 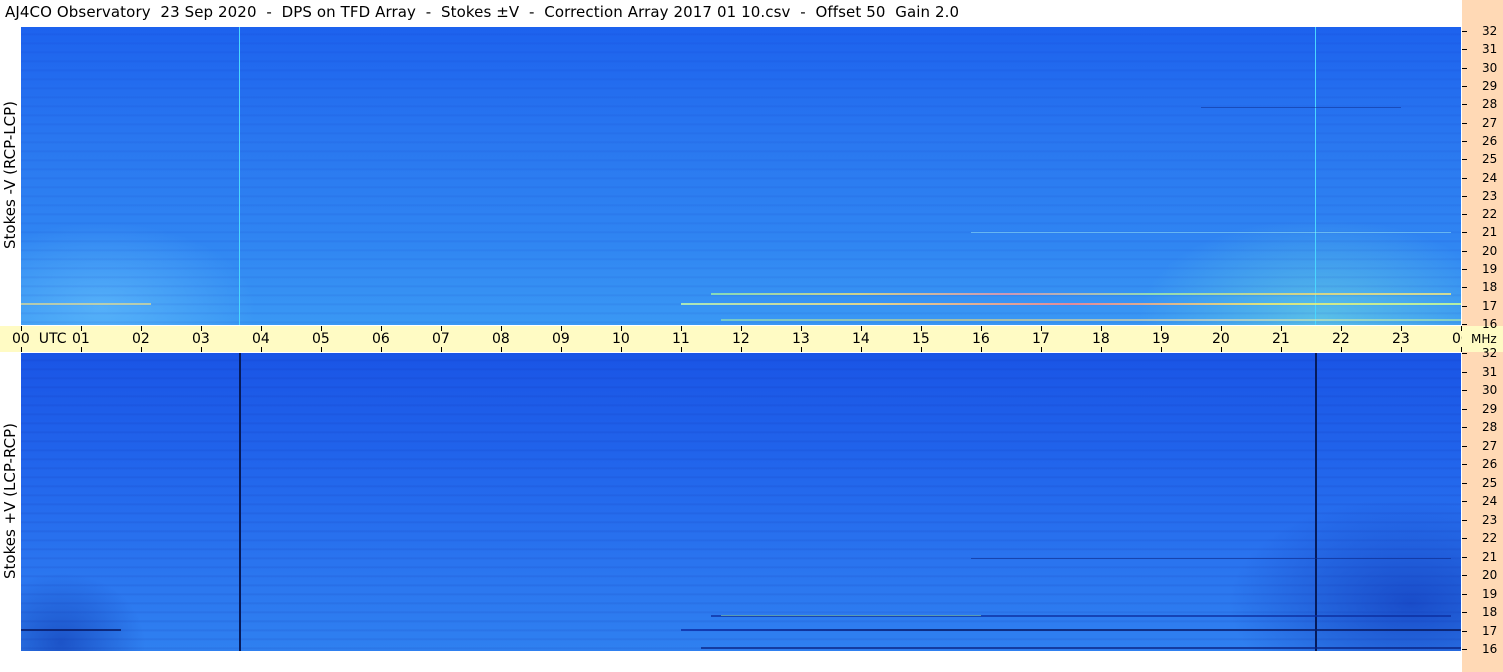 What do you see at coordinates (1221, 339) in the screenshot?
I see `time-tick-label: 20` at bounding box center [1221, 339].